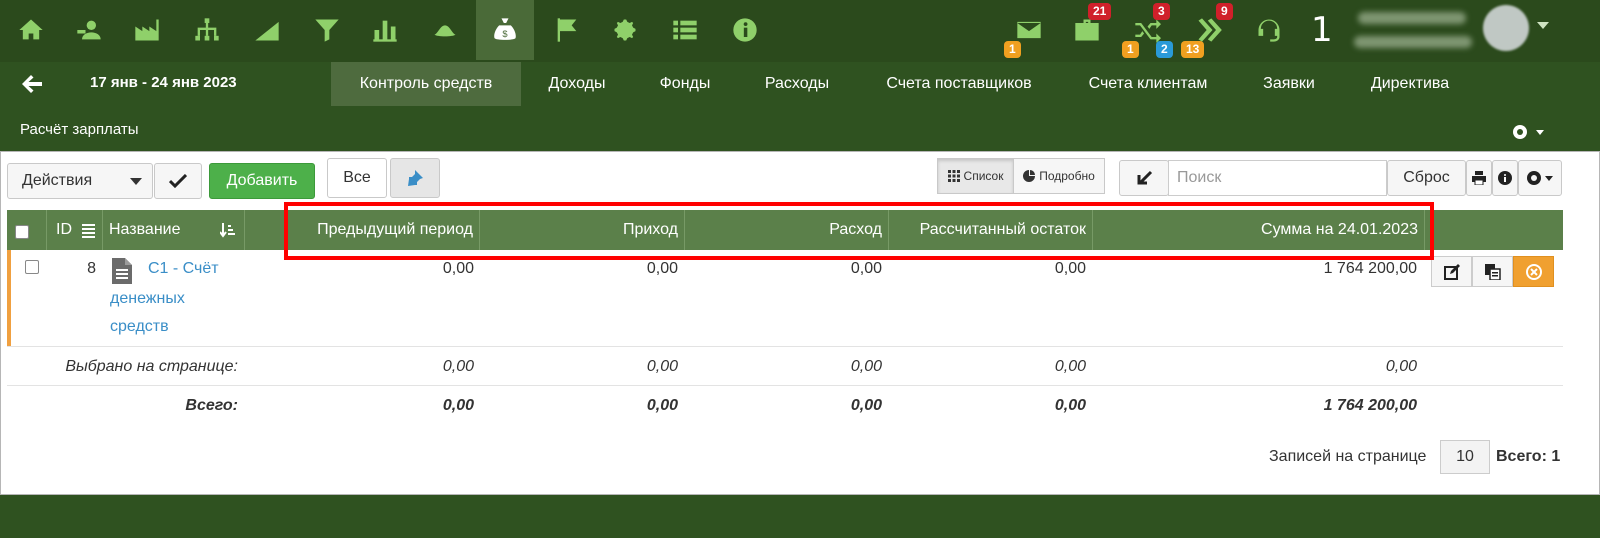  I want to click on home-icon, so click(31, 30).